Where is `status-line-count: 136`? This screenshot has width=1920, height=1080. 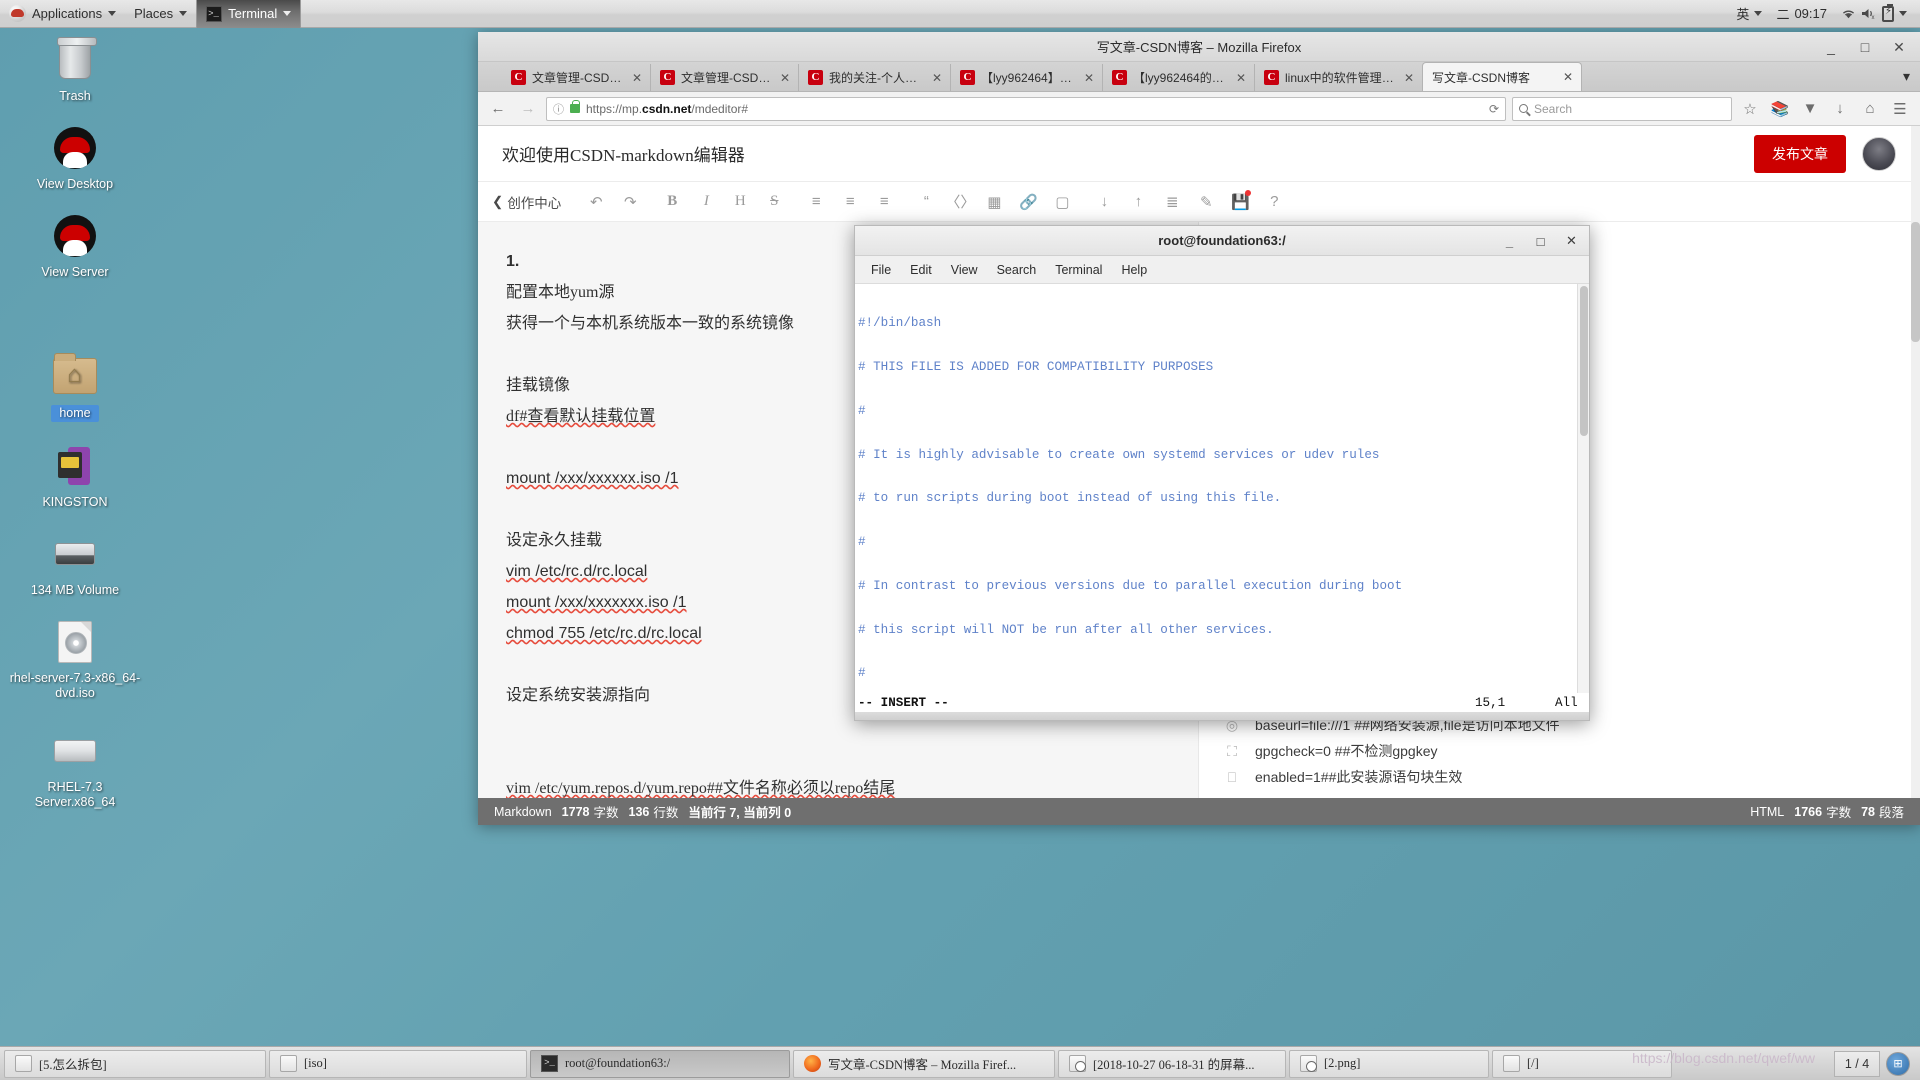 status-line-count: 136 is located at coordinates (639, 811).